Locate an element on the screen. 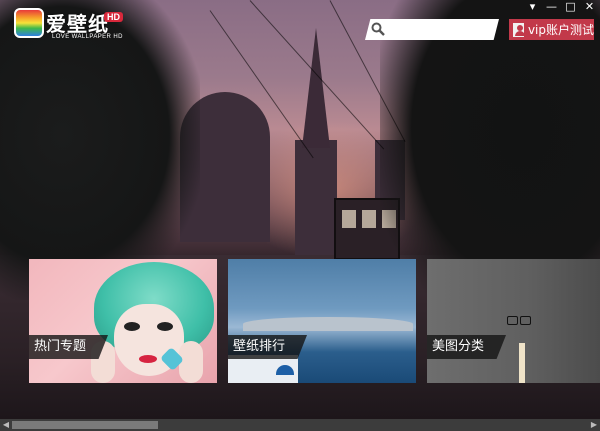 The image size is (600, 431). logo-hd-badge: HD is located at coordinates (113, 17).